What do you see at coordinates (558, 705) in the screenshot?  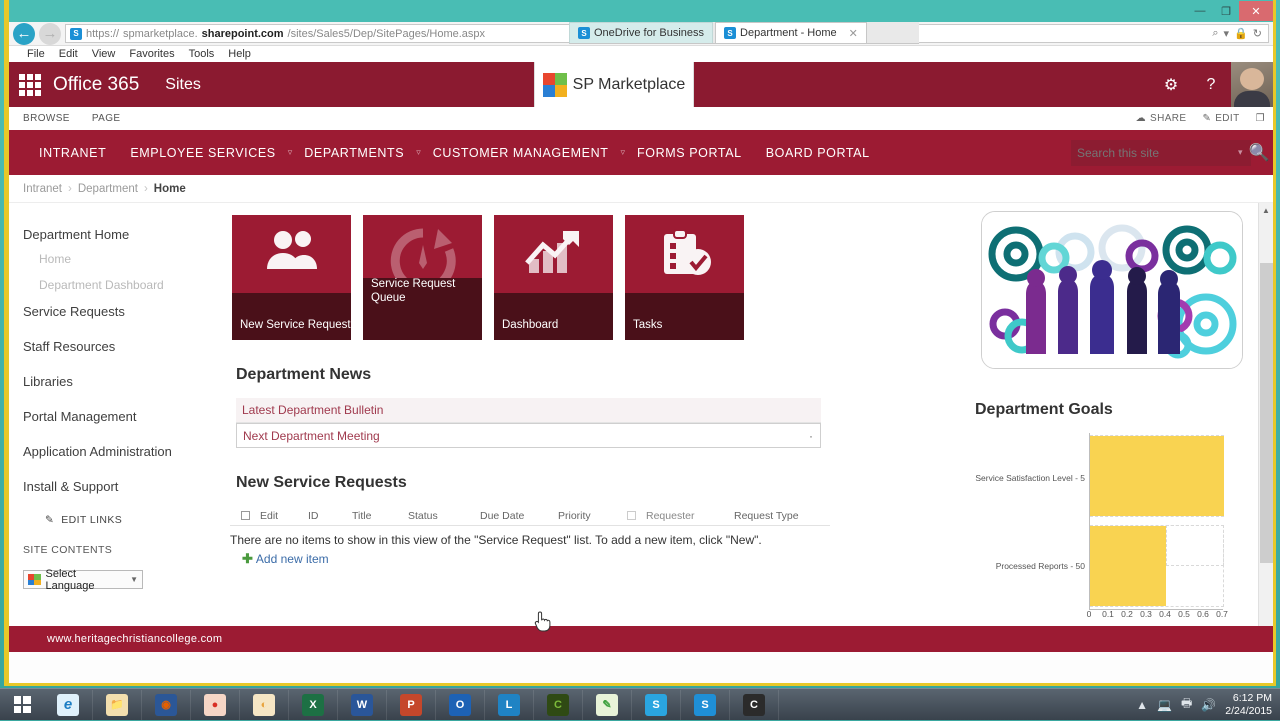 I see `taskbar-item-camtasia: C` at bounding box center [558, 705].